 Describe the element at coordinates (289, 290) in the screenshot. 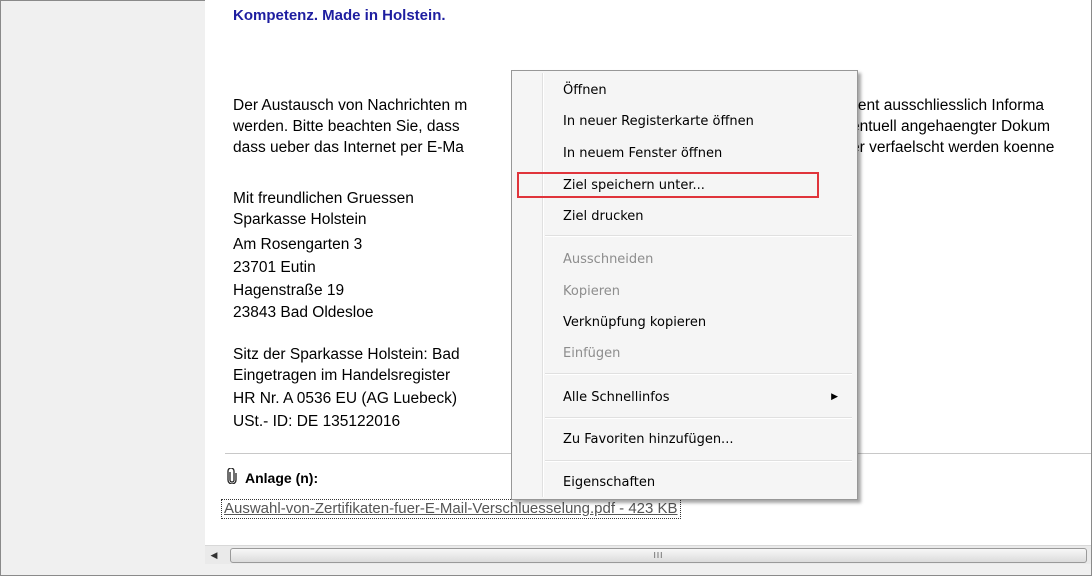

I see `signature-line: Hagenstraße 19` at that location.